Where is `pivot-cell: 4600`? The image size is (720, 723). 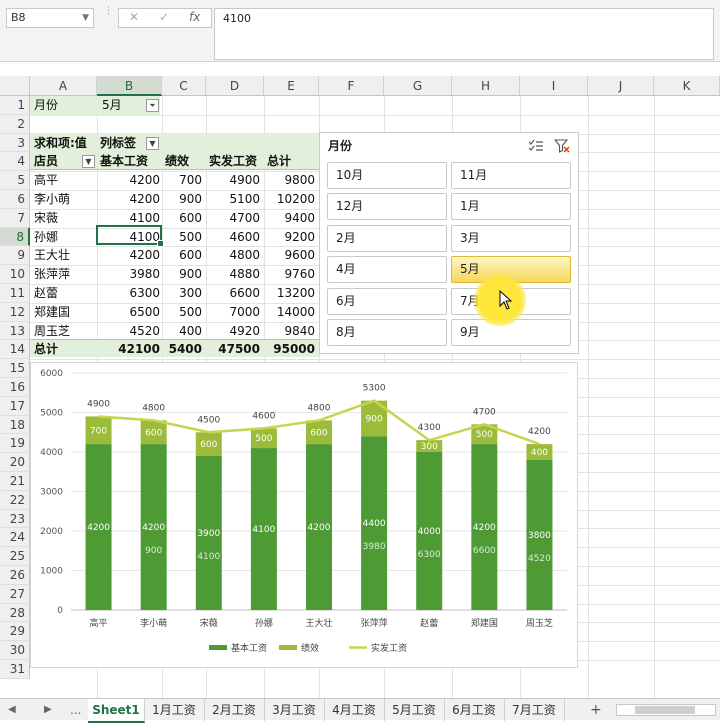 pivot-cell: 4600 is located at coordinates (233, 237).